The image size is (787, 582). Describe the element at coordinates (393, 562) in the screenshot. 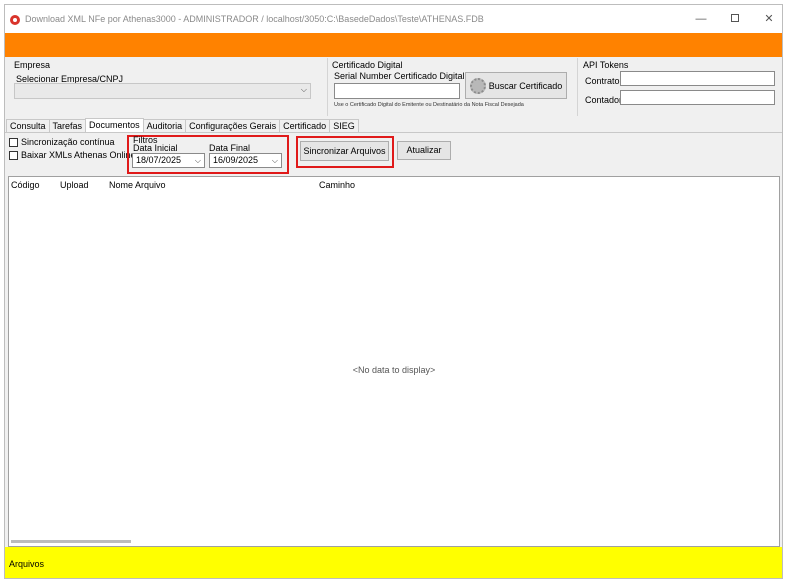

I see `status-bar: Arquivos` at that location.